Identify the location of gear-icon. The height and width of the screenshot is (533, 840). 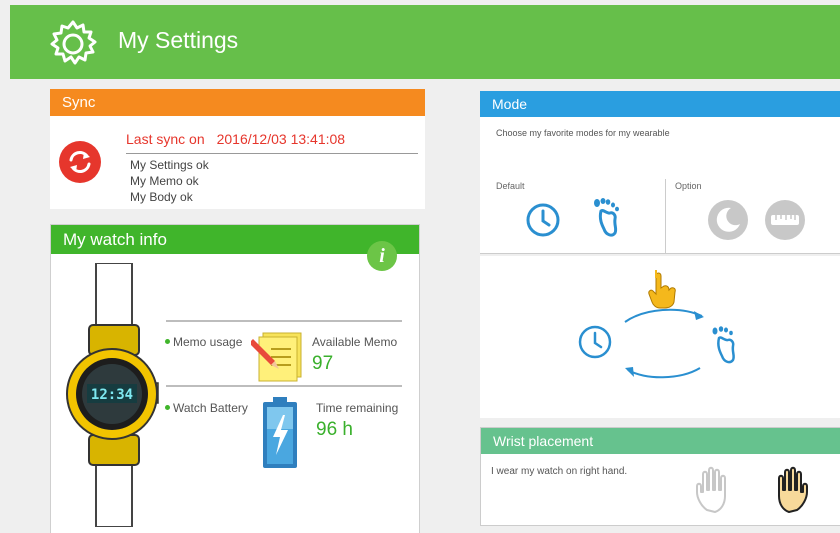
(73, 44).